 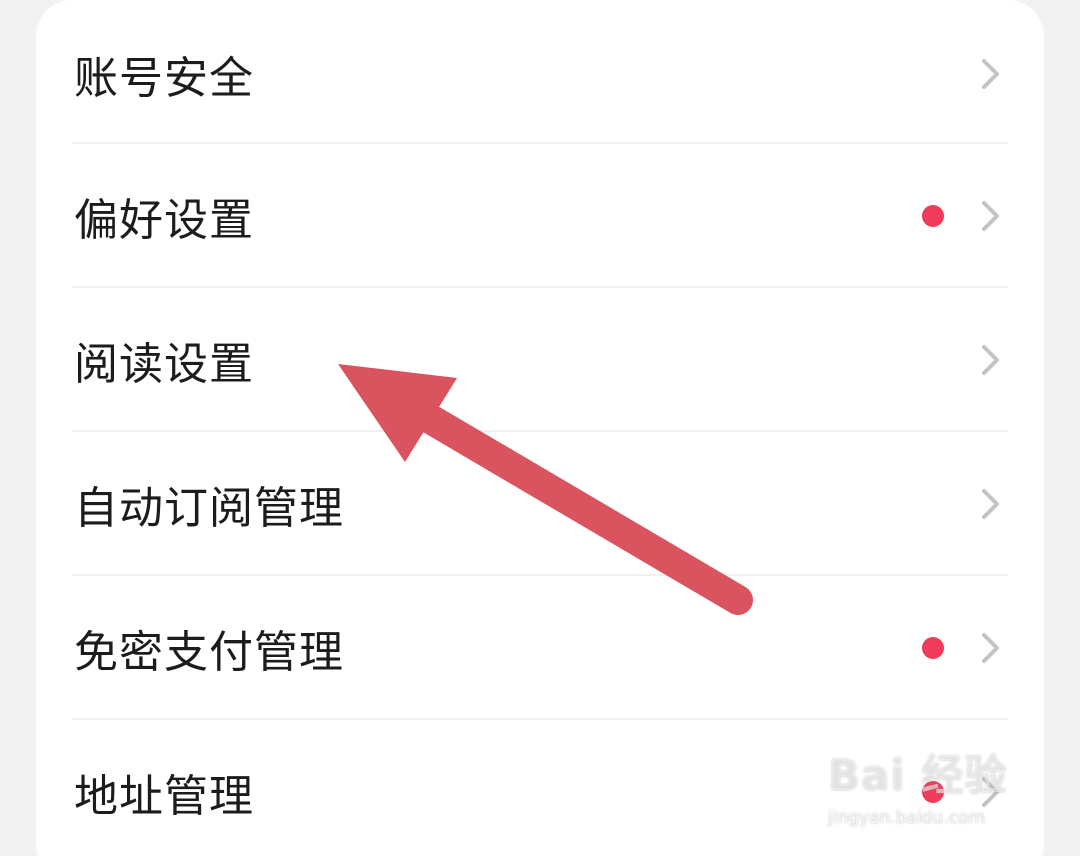 What do you see at coordinates (209, 652) in the screenshot?
I see `settings-item-label: 免密支付管理` at bounding box center [209, 652].